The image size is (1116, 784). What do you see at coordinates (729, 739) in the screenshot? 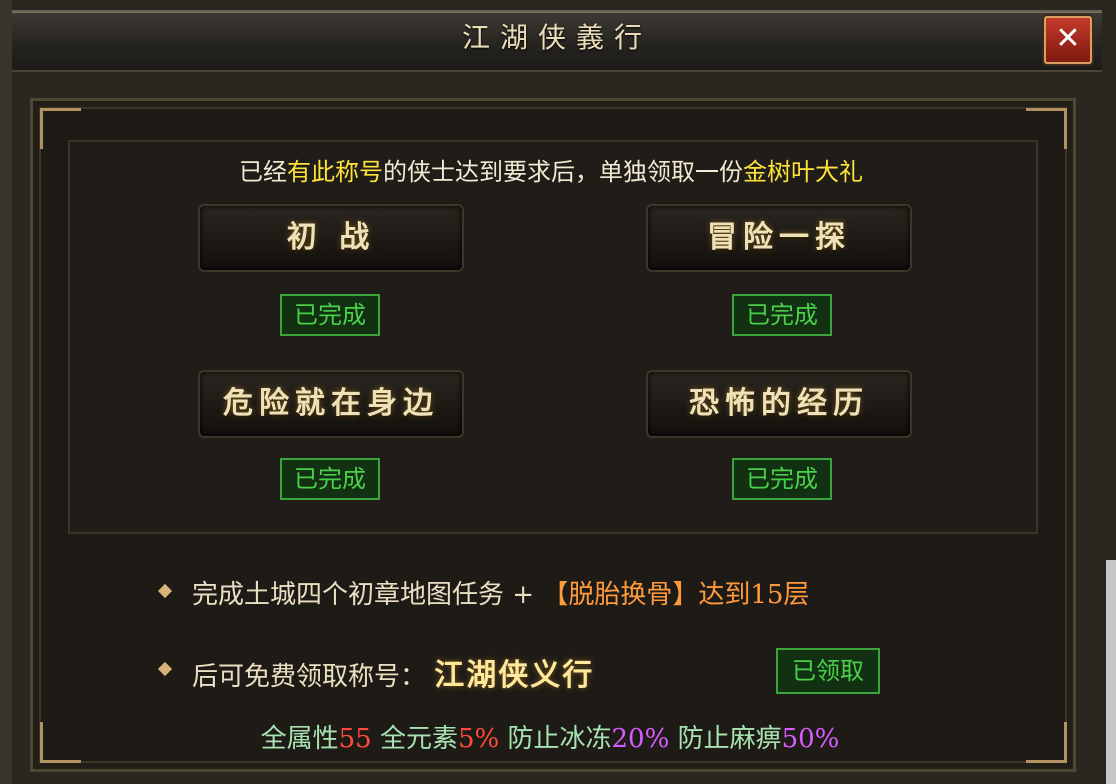
I see `stat-label: 防止麻痹` at bounding box center [729, 739].